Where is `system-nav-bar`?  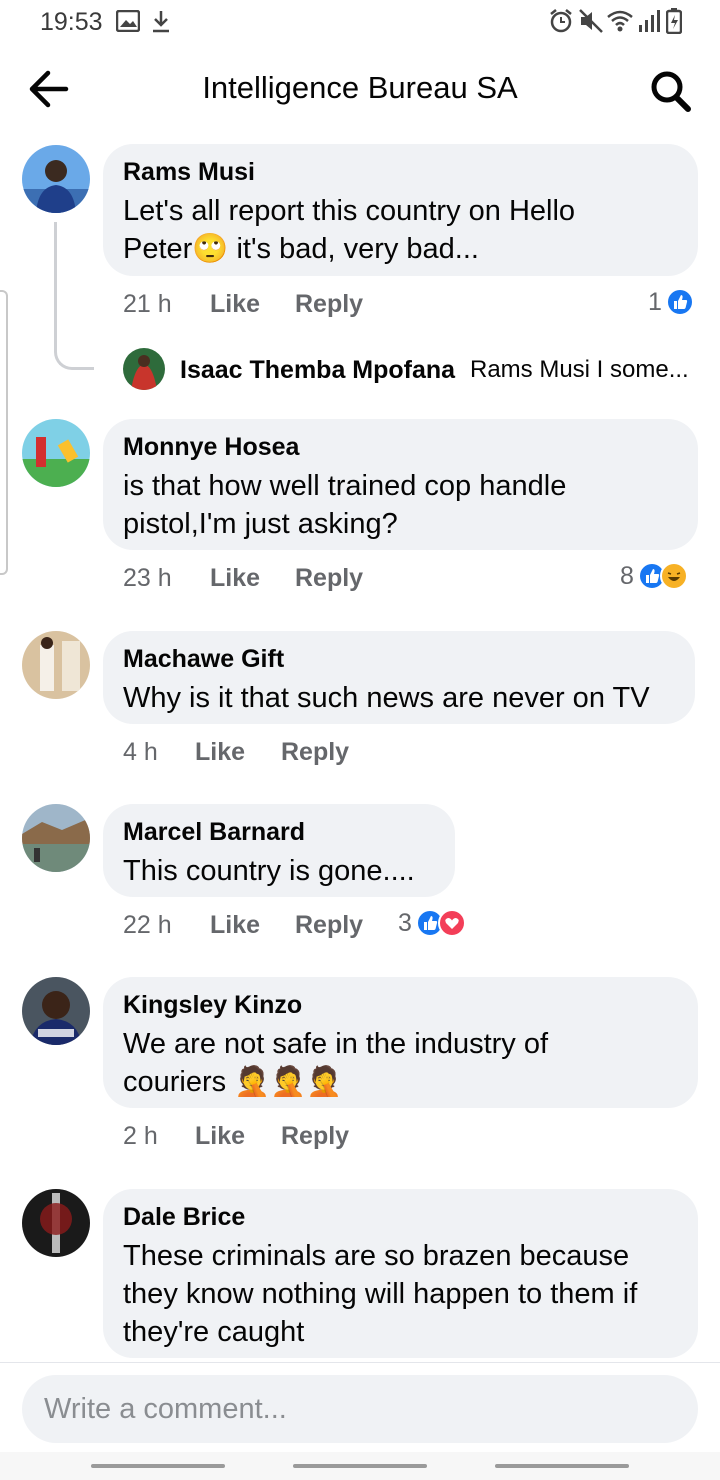 system-nav-bar is located at coordinates (360, 1466).